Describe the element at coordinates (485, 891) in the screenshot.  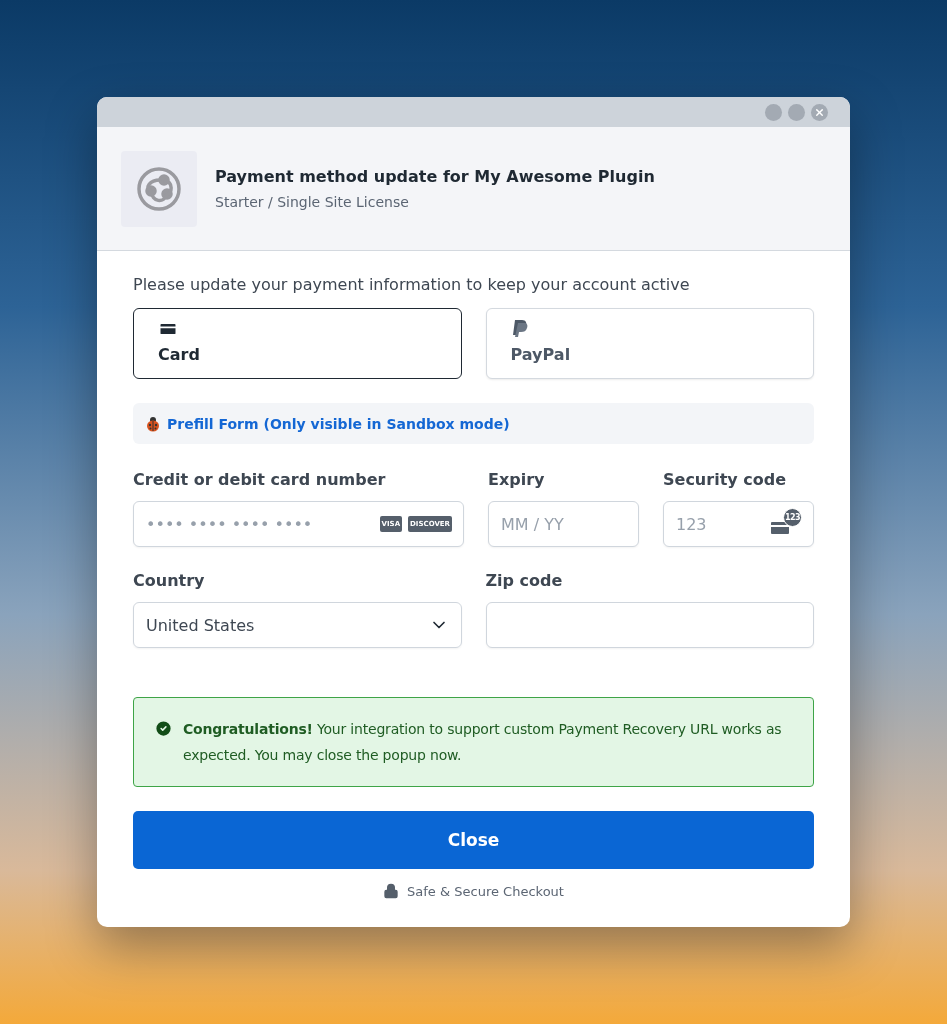
I see `secure-checkout-text: Safe & Secure Checkout` at that location.